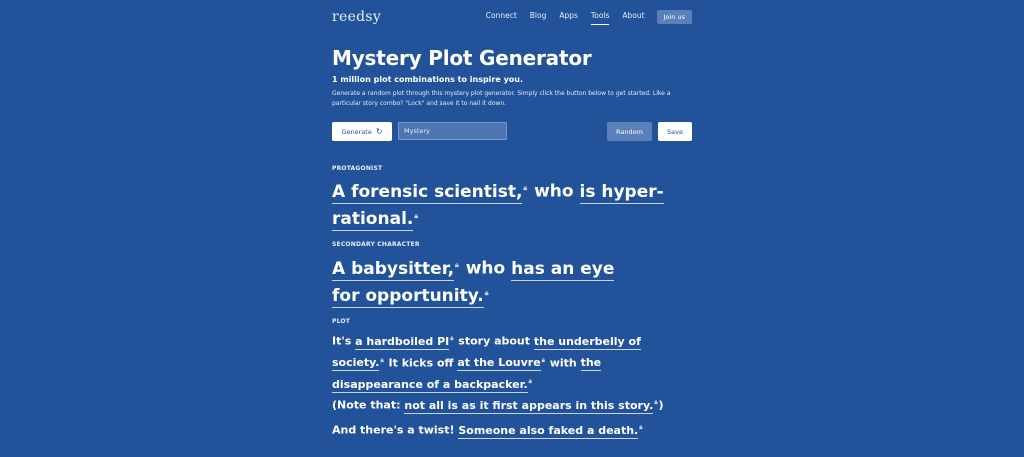 The width and height of the screenshot is (1024, 457). Describe the element at coordinates (548, 431) in the screenshot. I see `plot-twist-element: Someone also faked a death.` at that location.